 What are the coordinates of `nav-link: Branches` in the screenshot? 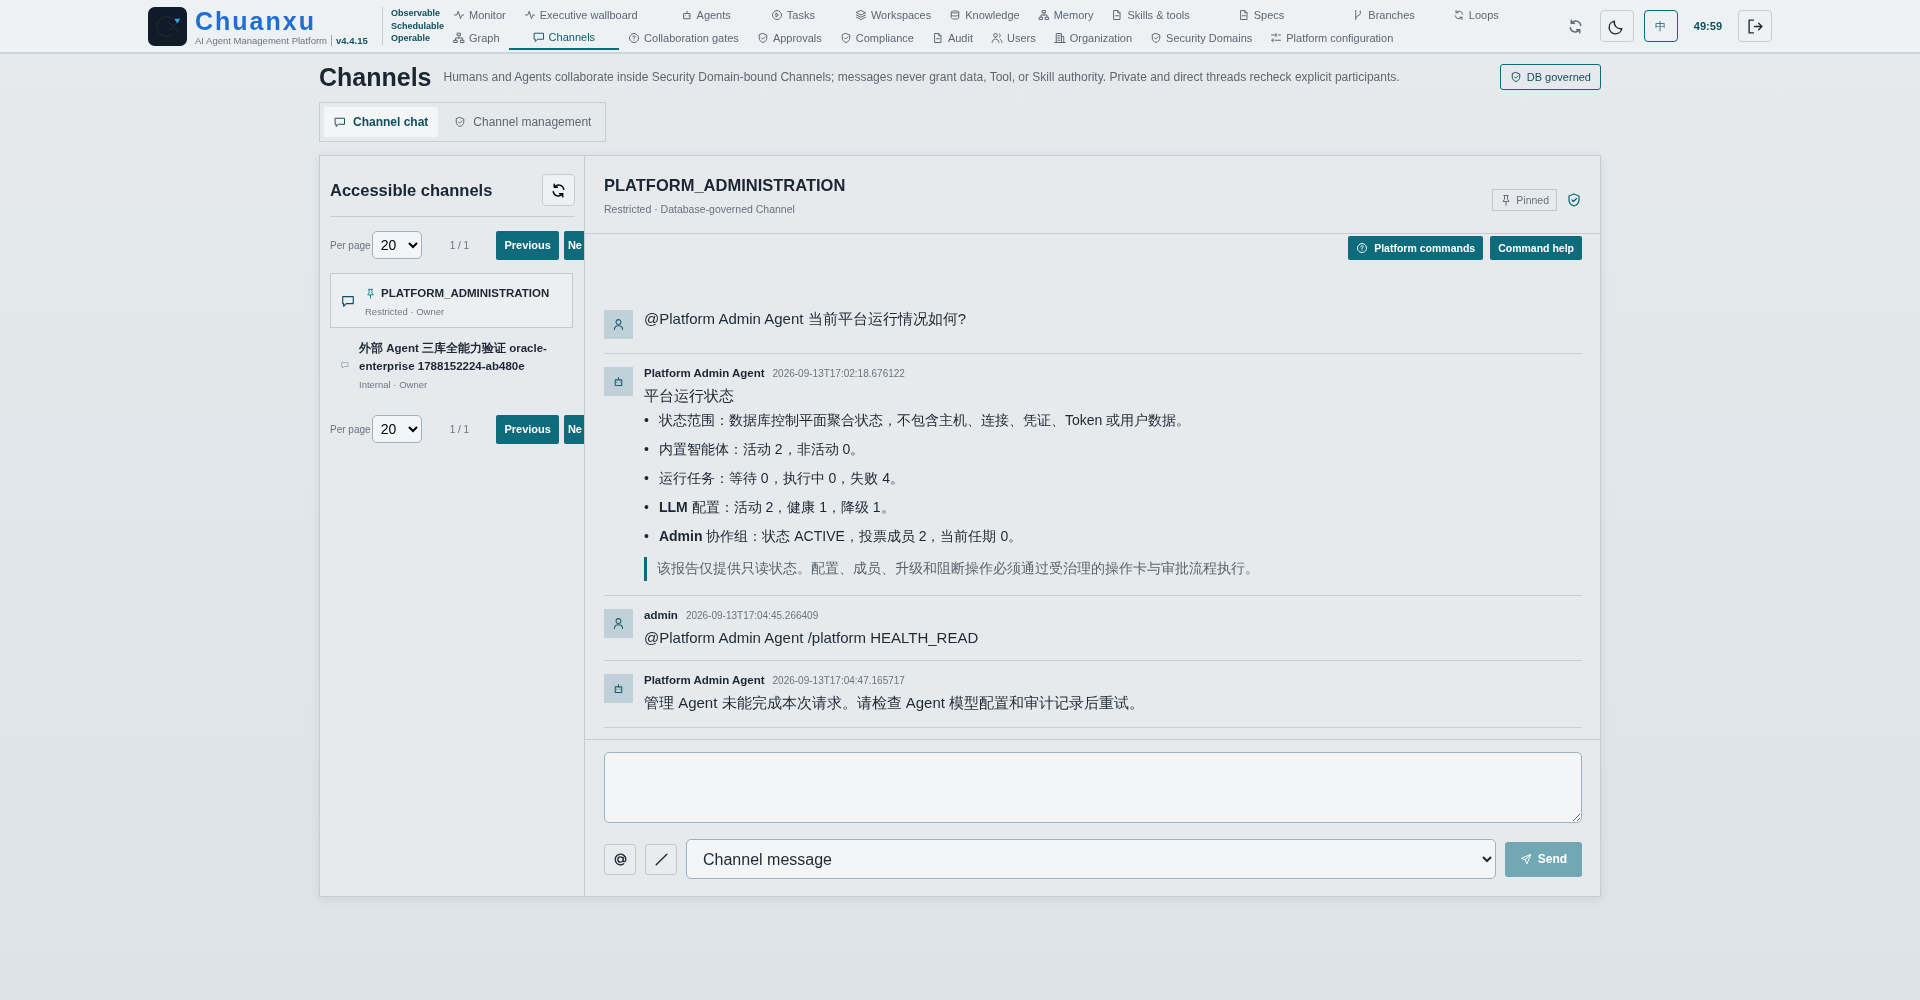 It's located at (1383, 14).